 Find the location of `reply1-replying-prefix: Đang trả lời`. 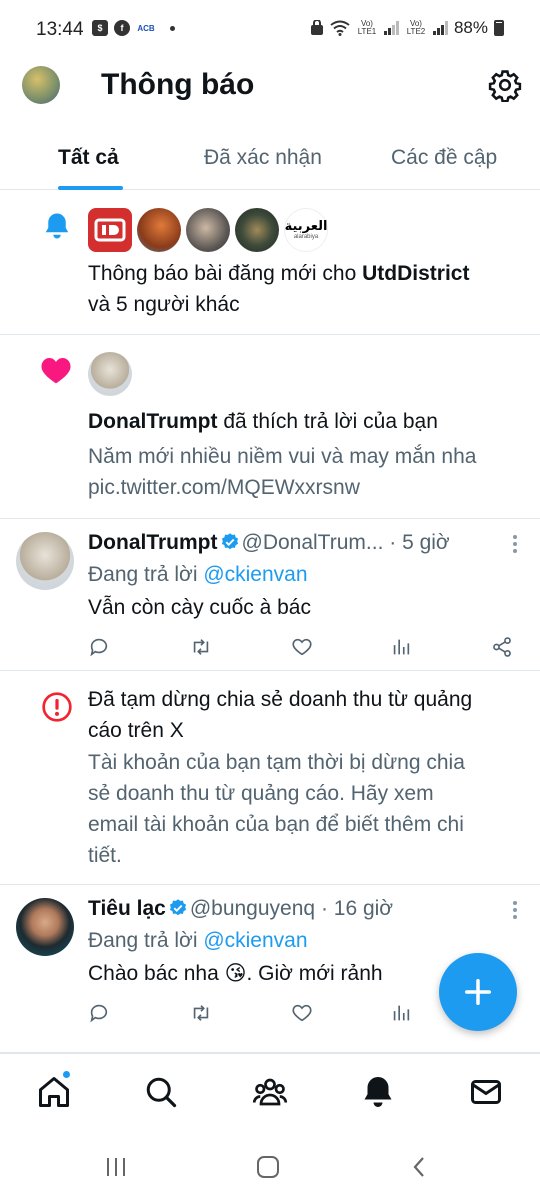

reply1-replying-prefix: Đang trả lời is located at coordinates (146, 574).